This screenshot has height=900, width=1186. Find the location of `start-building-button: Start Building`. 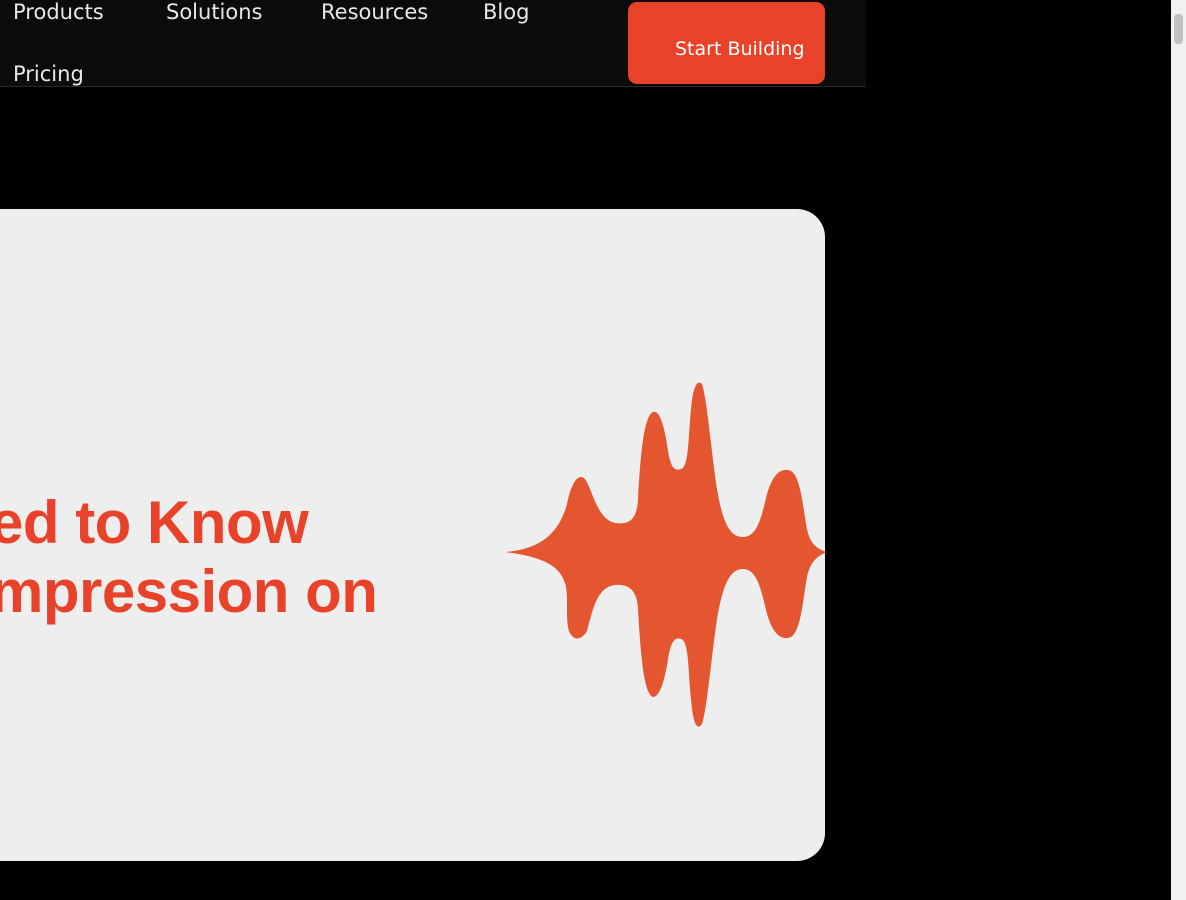

start-building-button: Start Building is located at coordinates (726, 43).